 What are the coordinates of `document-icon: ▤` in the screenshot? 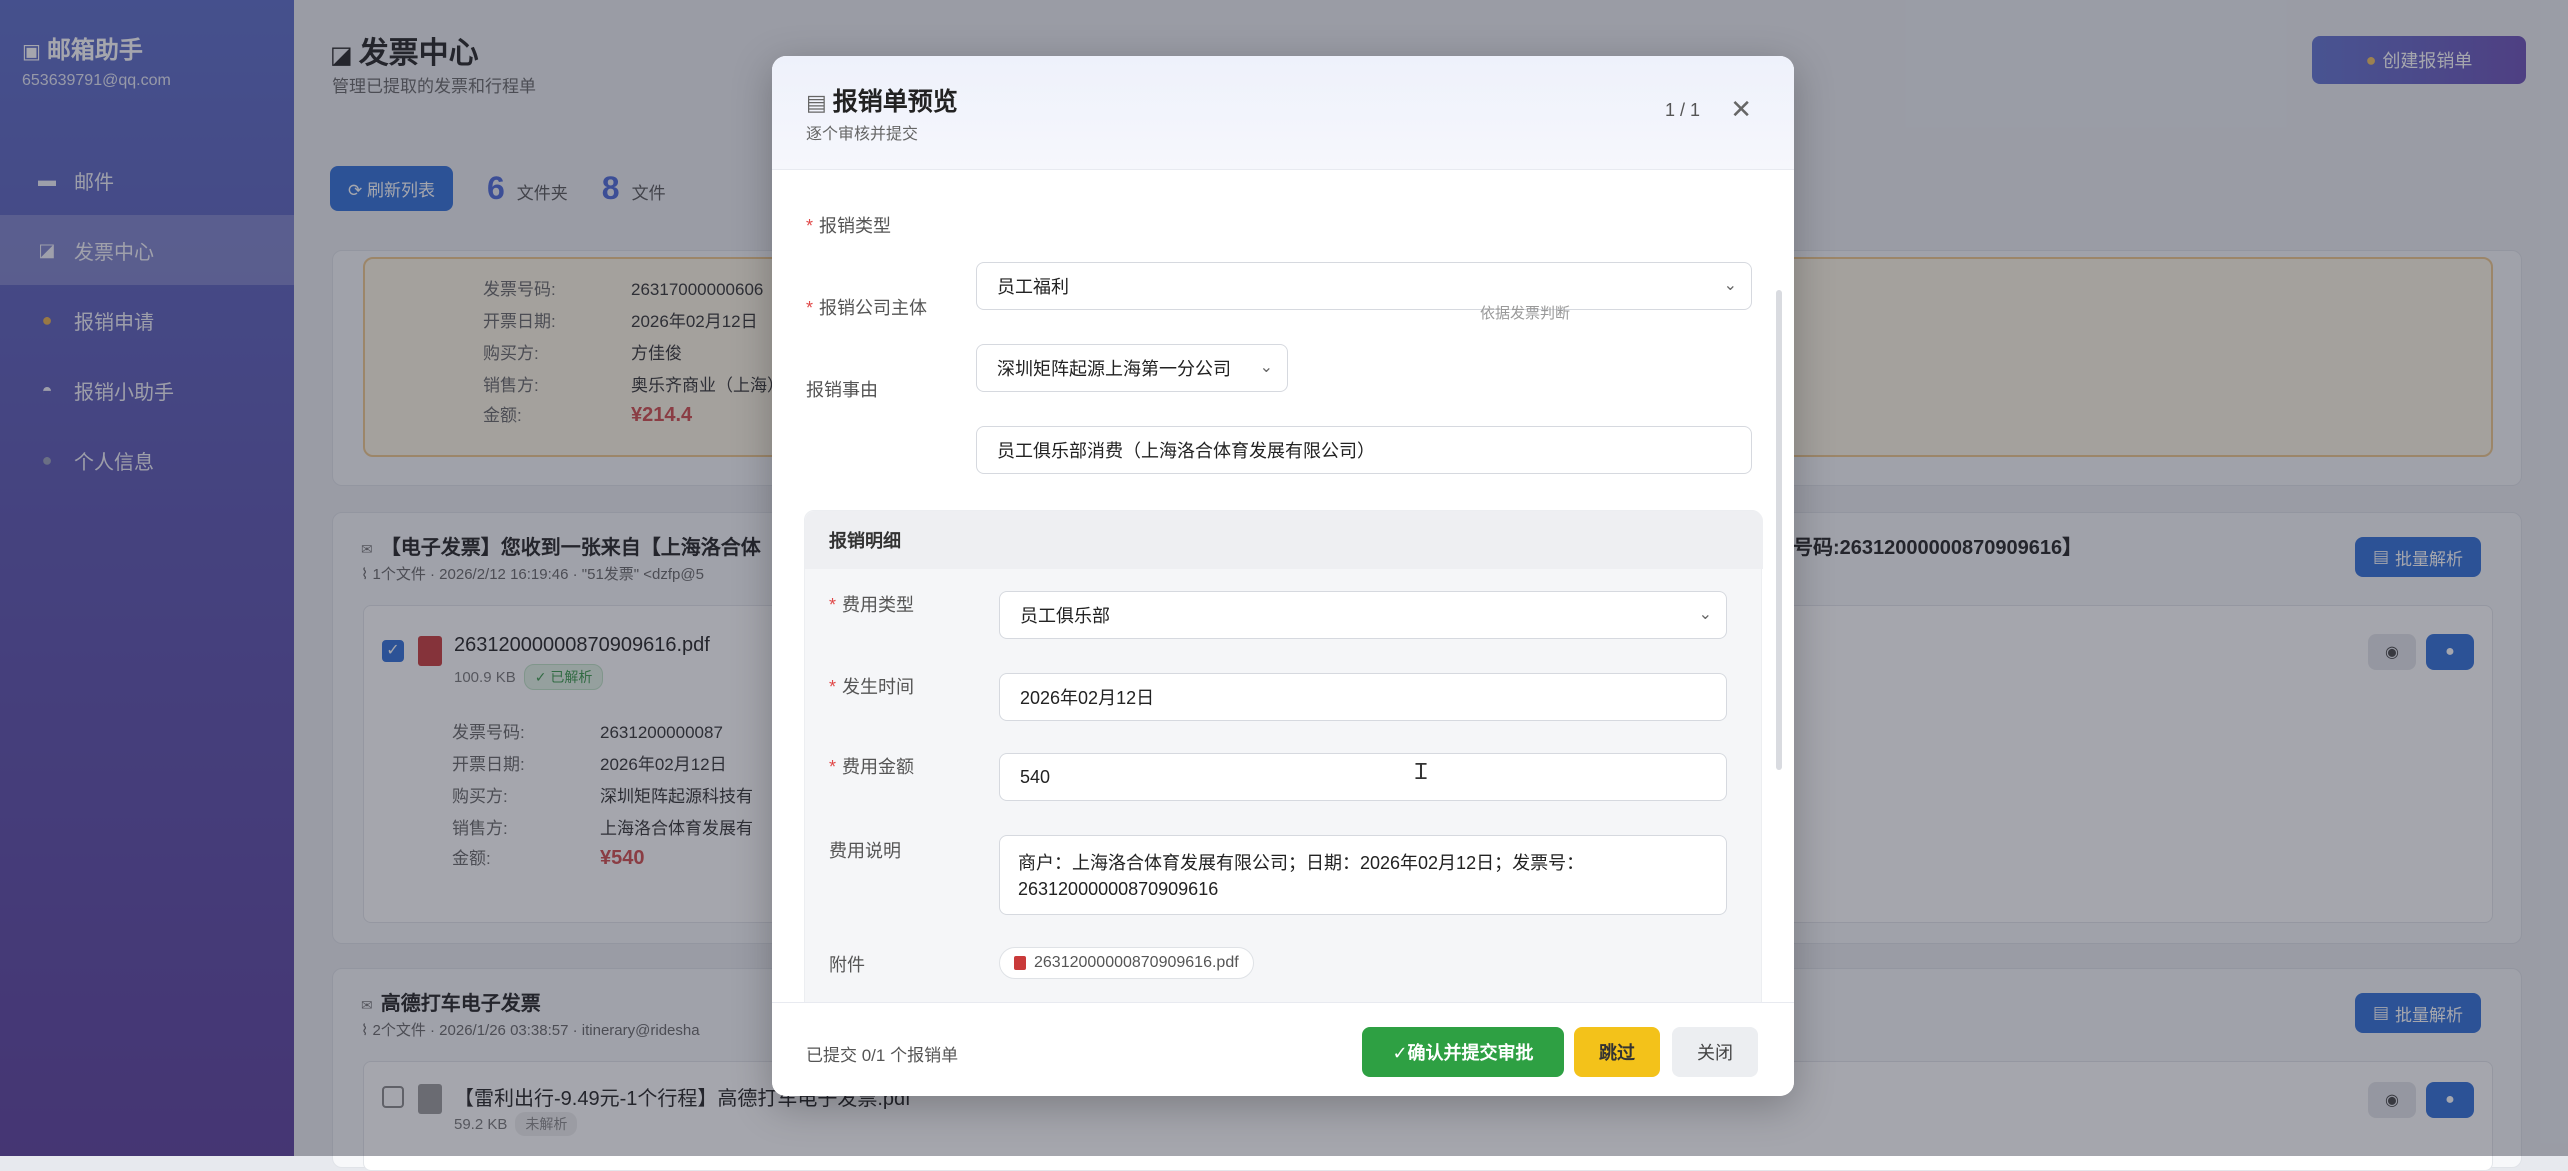 It's located at (816, 102).